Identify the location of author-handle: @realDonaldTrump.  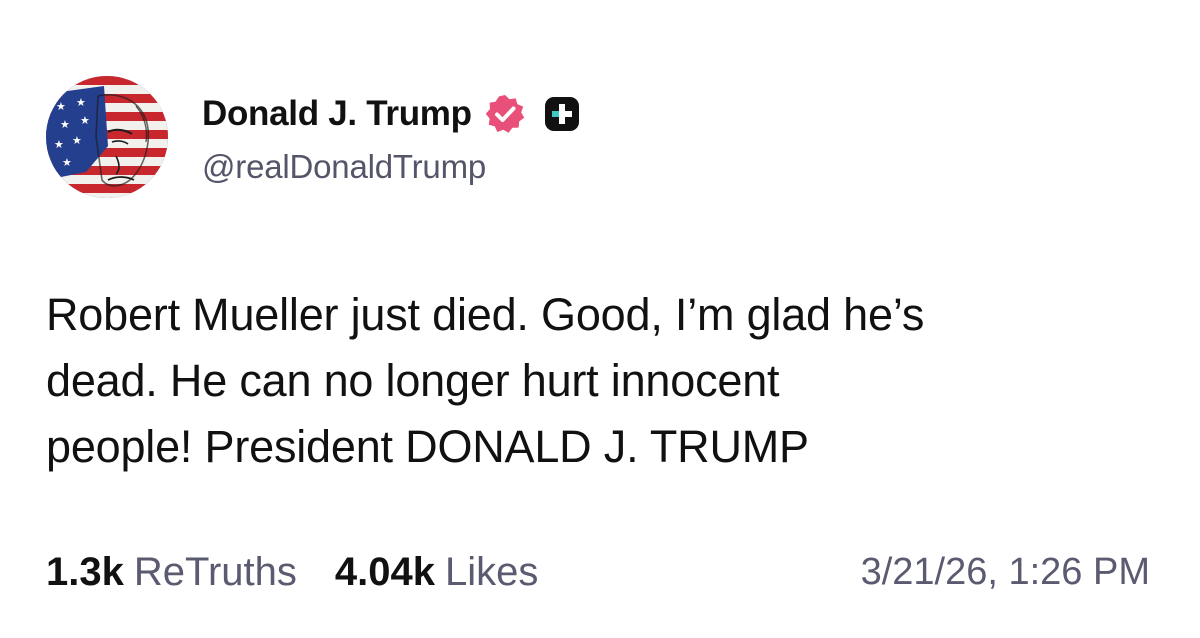
(391, 167).